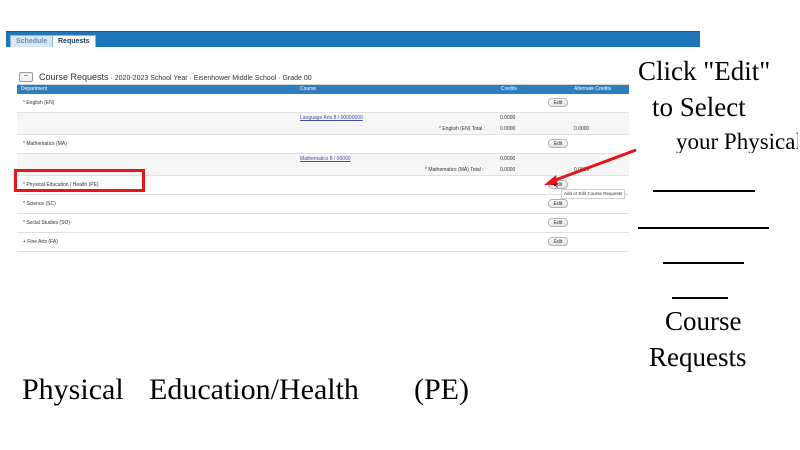 The image size is (800, 450). I want to click on category-label: * Social Studies (SO), so click(46, 223).